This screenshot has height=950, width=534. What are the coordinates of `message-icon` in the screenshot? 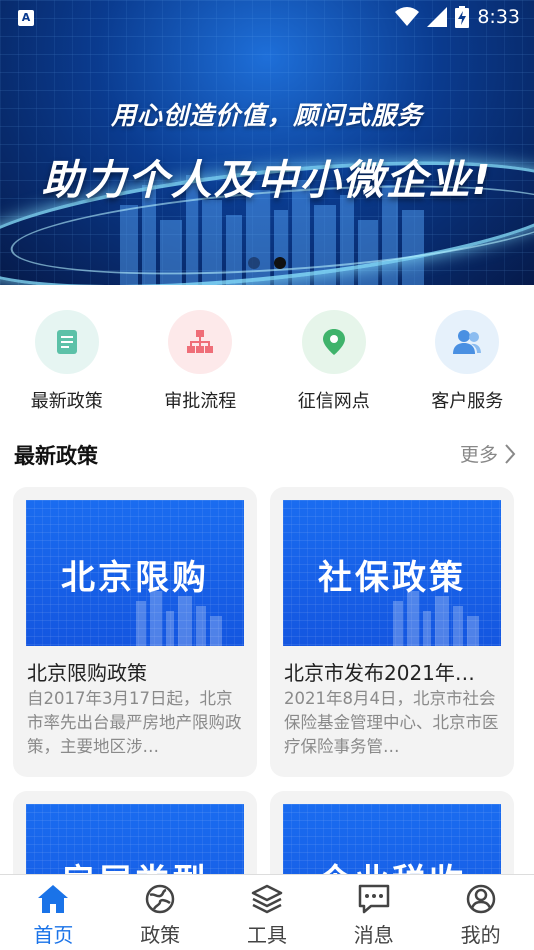 It's located at (374, 899).